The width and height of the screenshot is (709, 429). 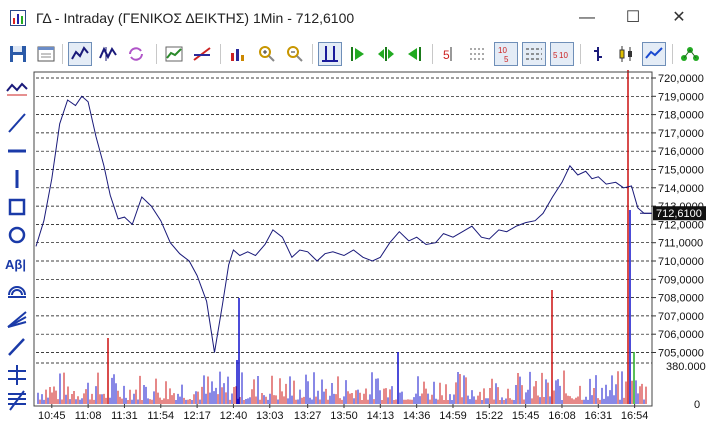 What do you see at coordinates (681, 317) in the screenshot?
I see `y-tick-label: 707,0000` at bounding box center [681, 317].